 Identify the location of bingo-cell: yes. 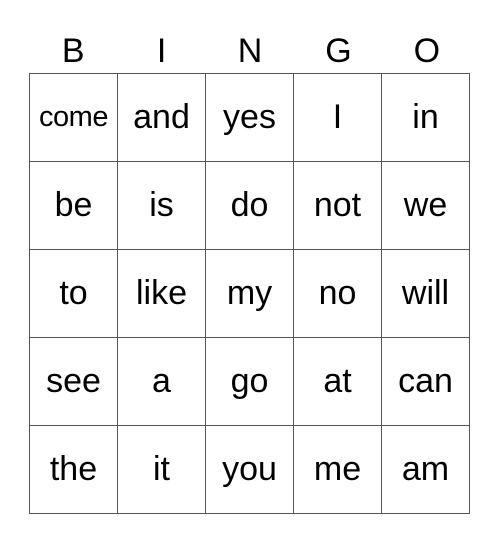
(250, 118).